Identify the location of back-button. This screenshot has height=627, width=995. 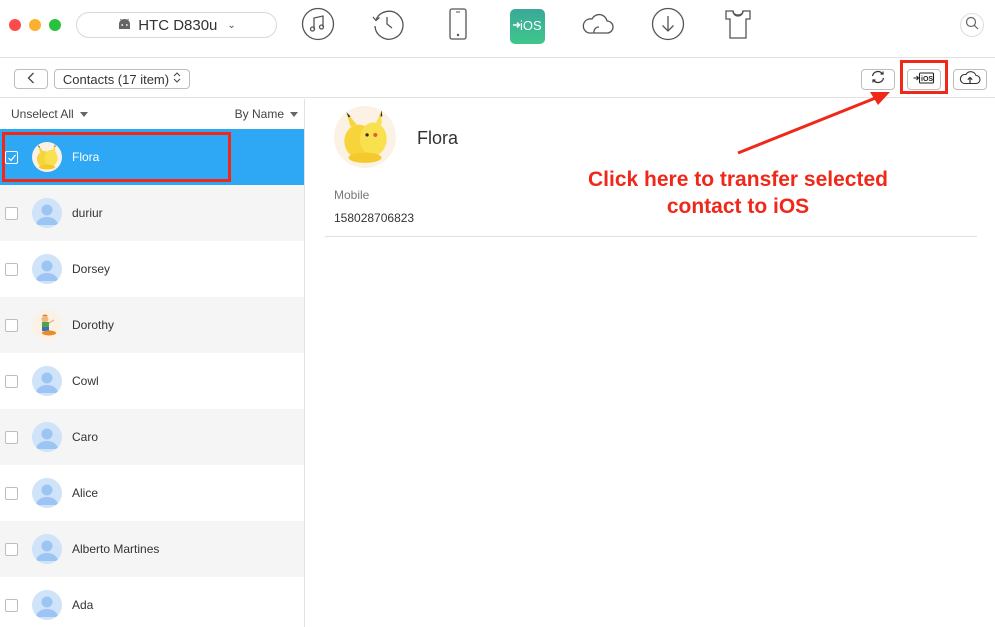
(31, 79).